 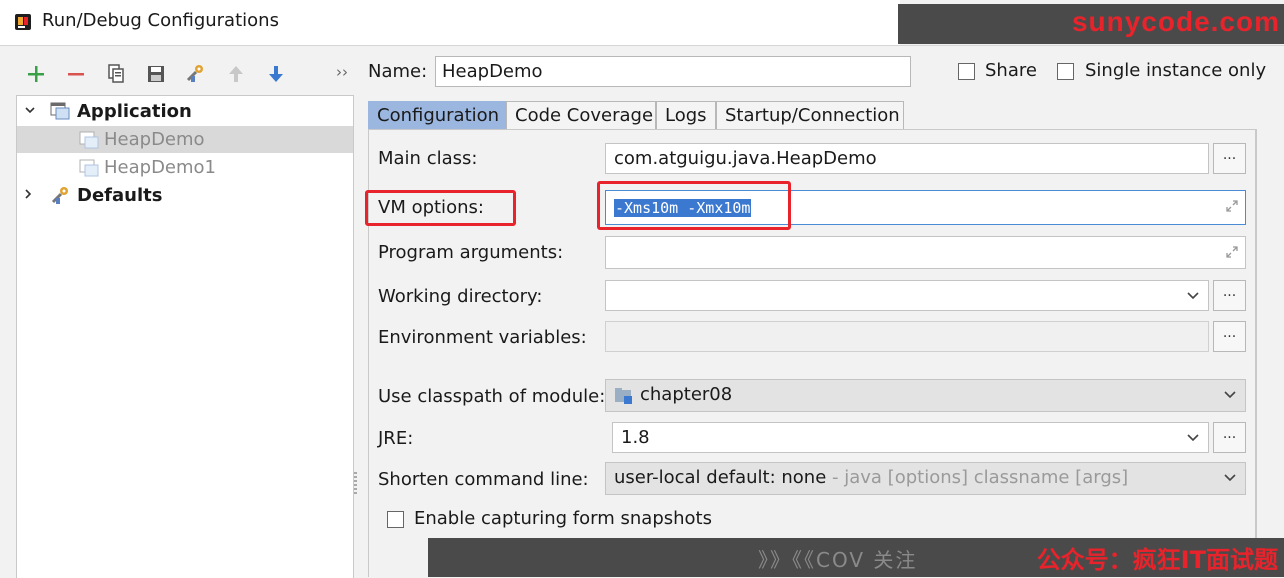 I want to click on window-title: Run/Debug Configurations, so click(x=160, y=20).